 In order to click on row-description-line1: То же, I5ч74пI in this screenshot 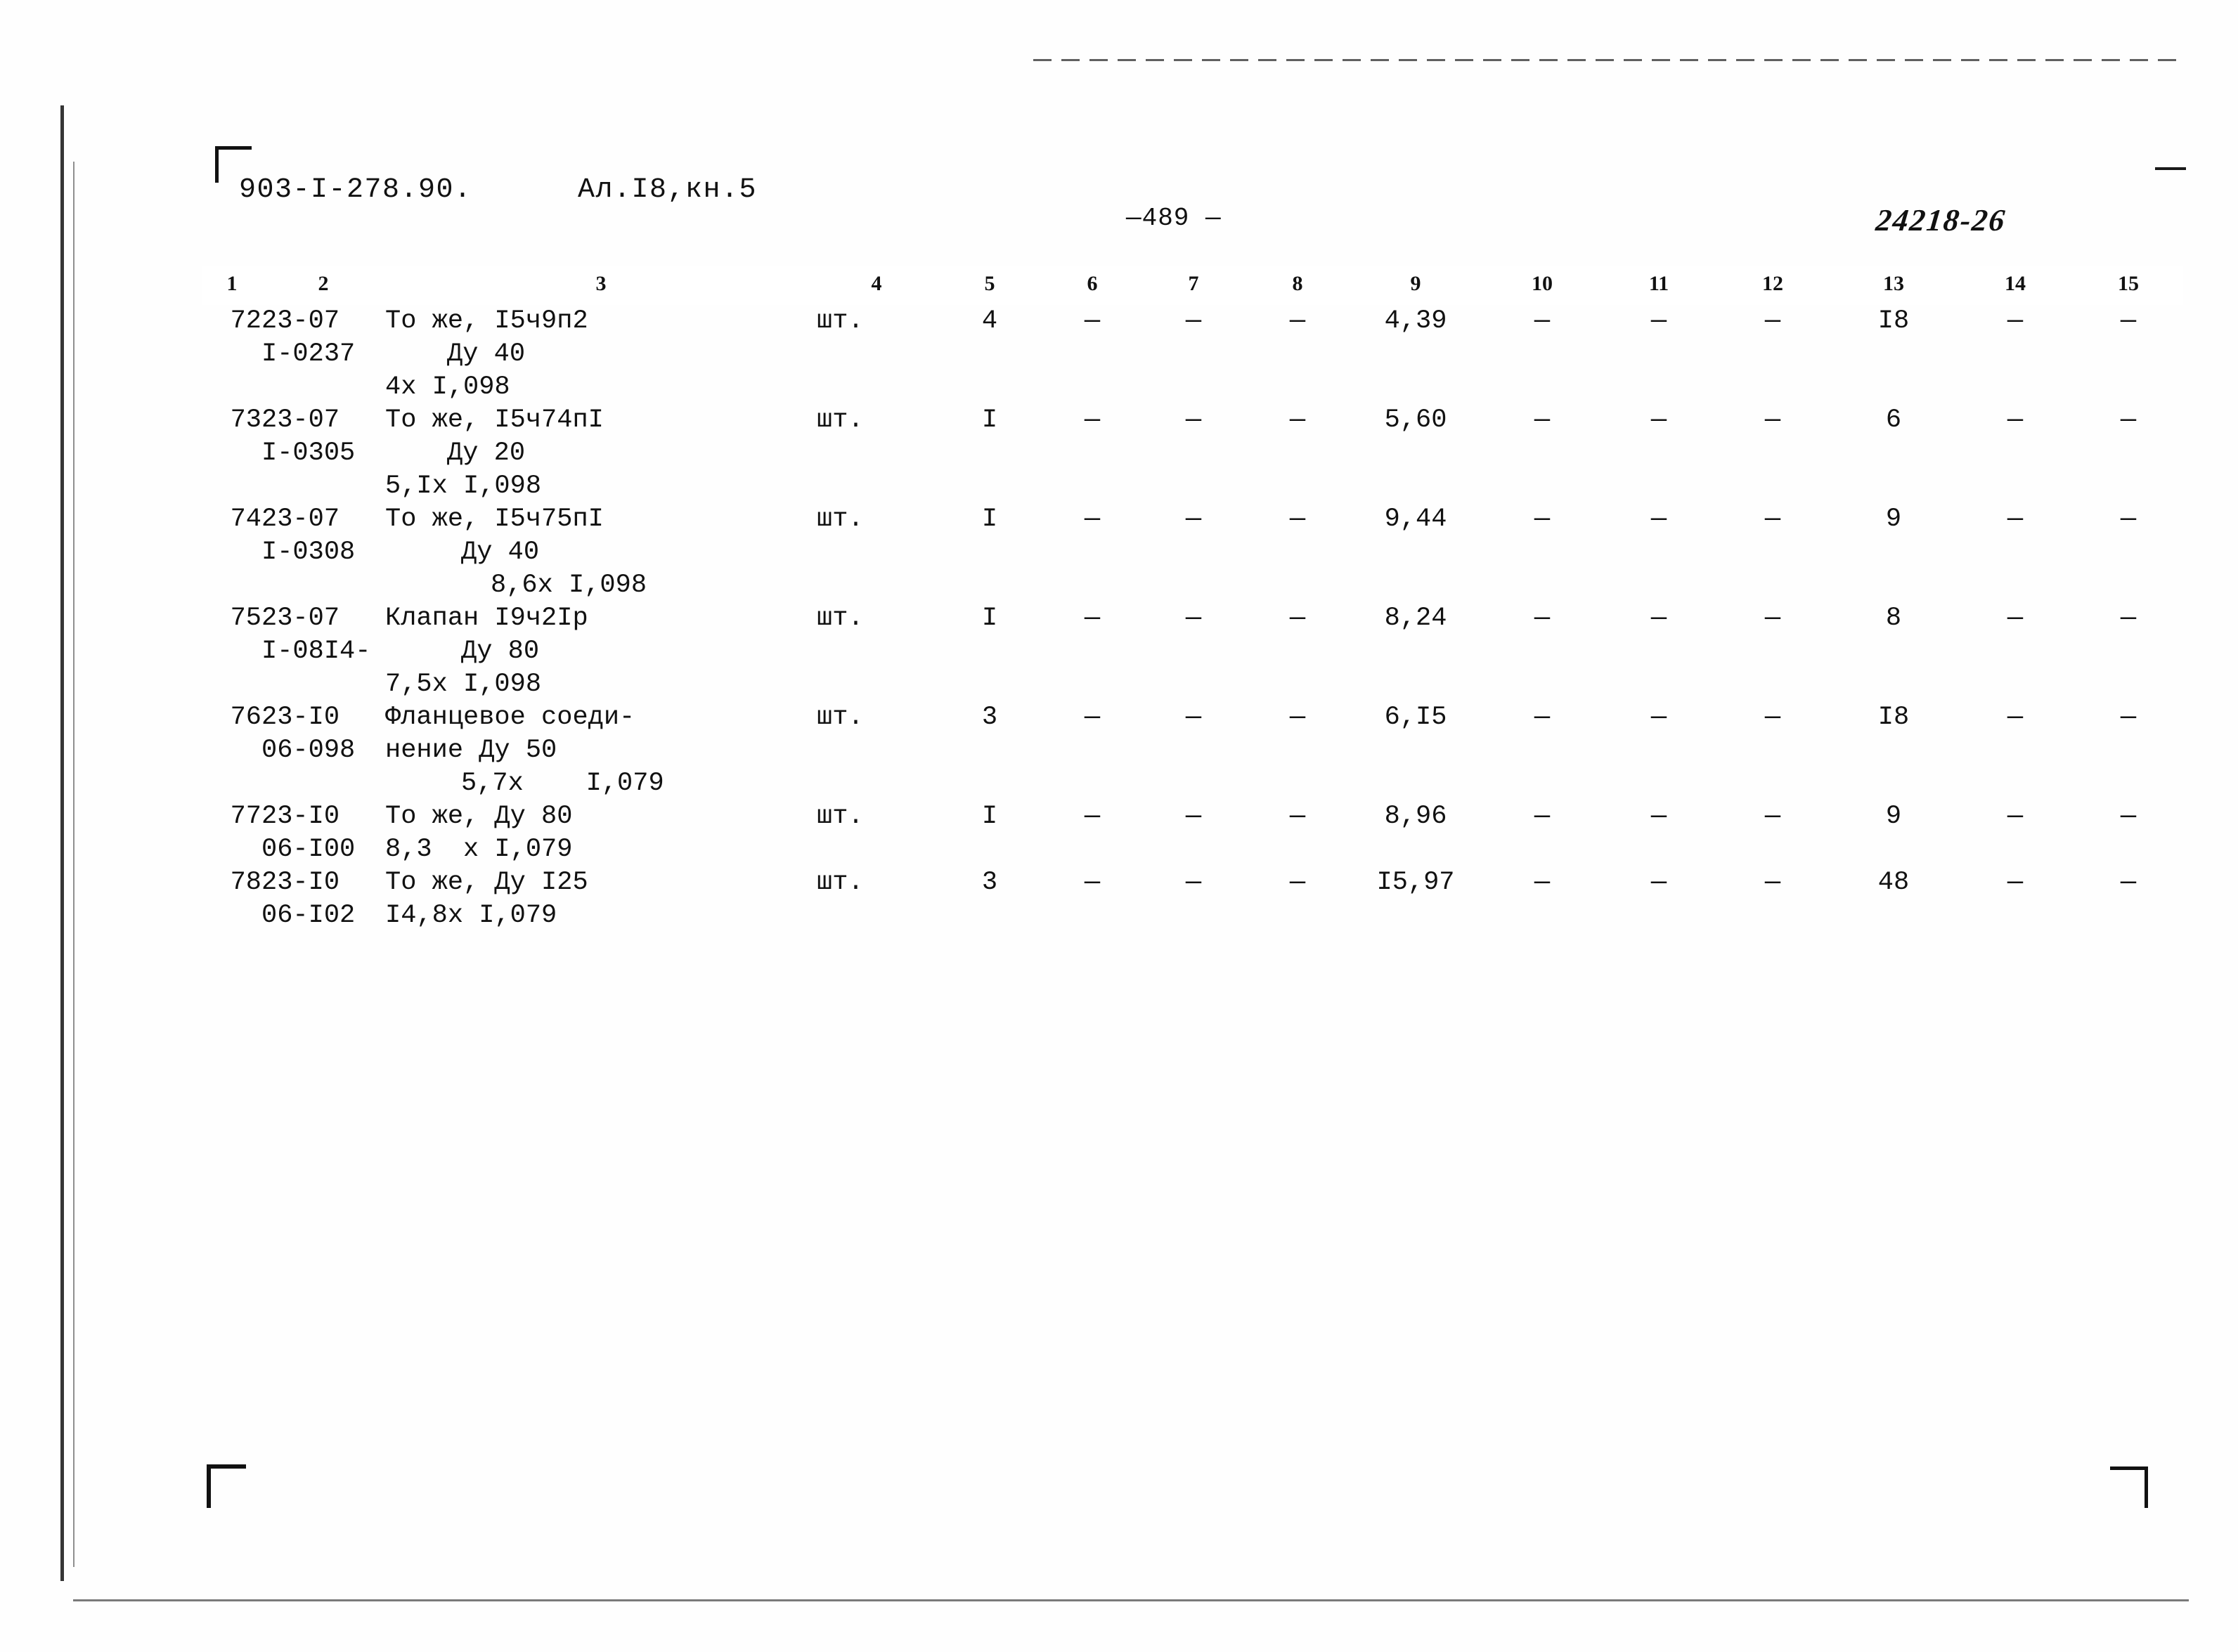, I will do `click(494, 420)`.